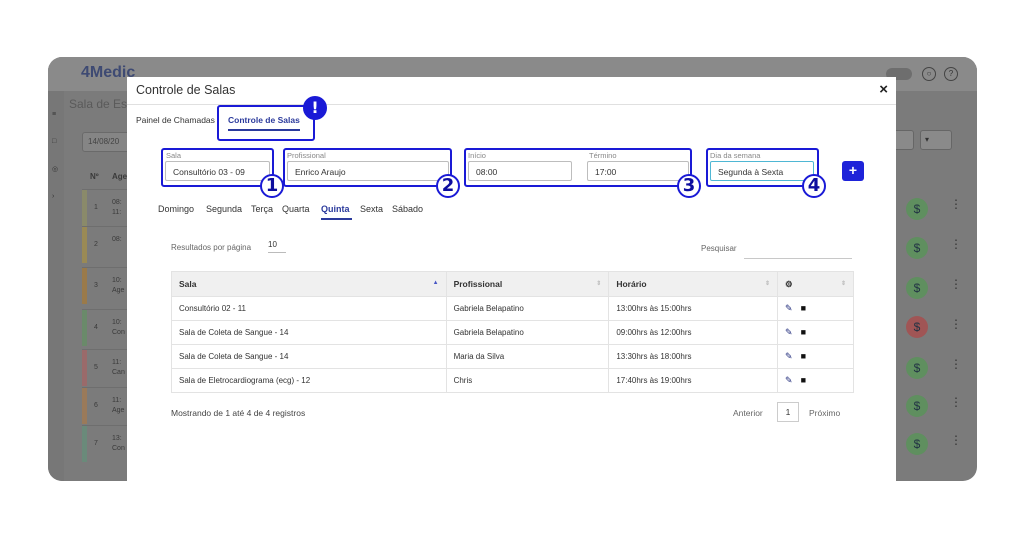 Image resolution: width=1024 pixels, height=538 pixels. Describe the element at coordinates (58, 196) in the screenshot. I see `sidebar-icon: ›` at that location.